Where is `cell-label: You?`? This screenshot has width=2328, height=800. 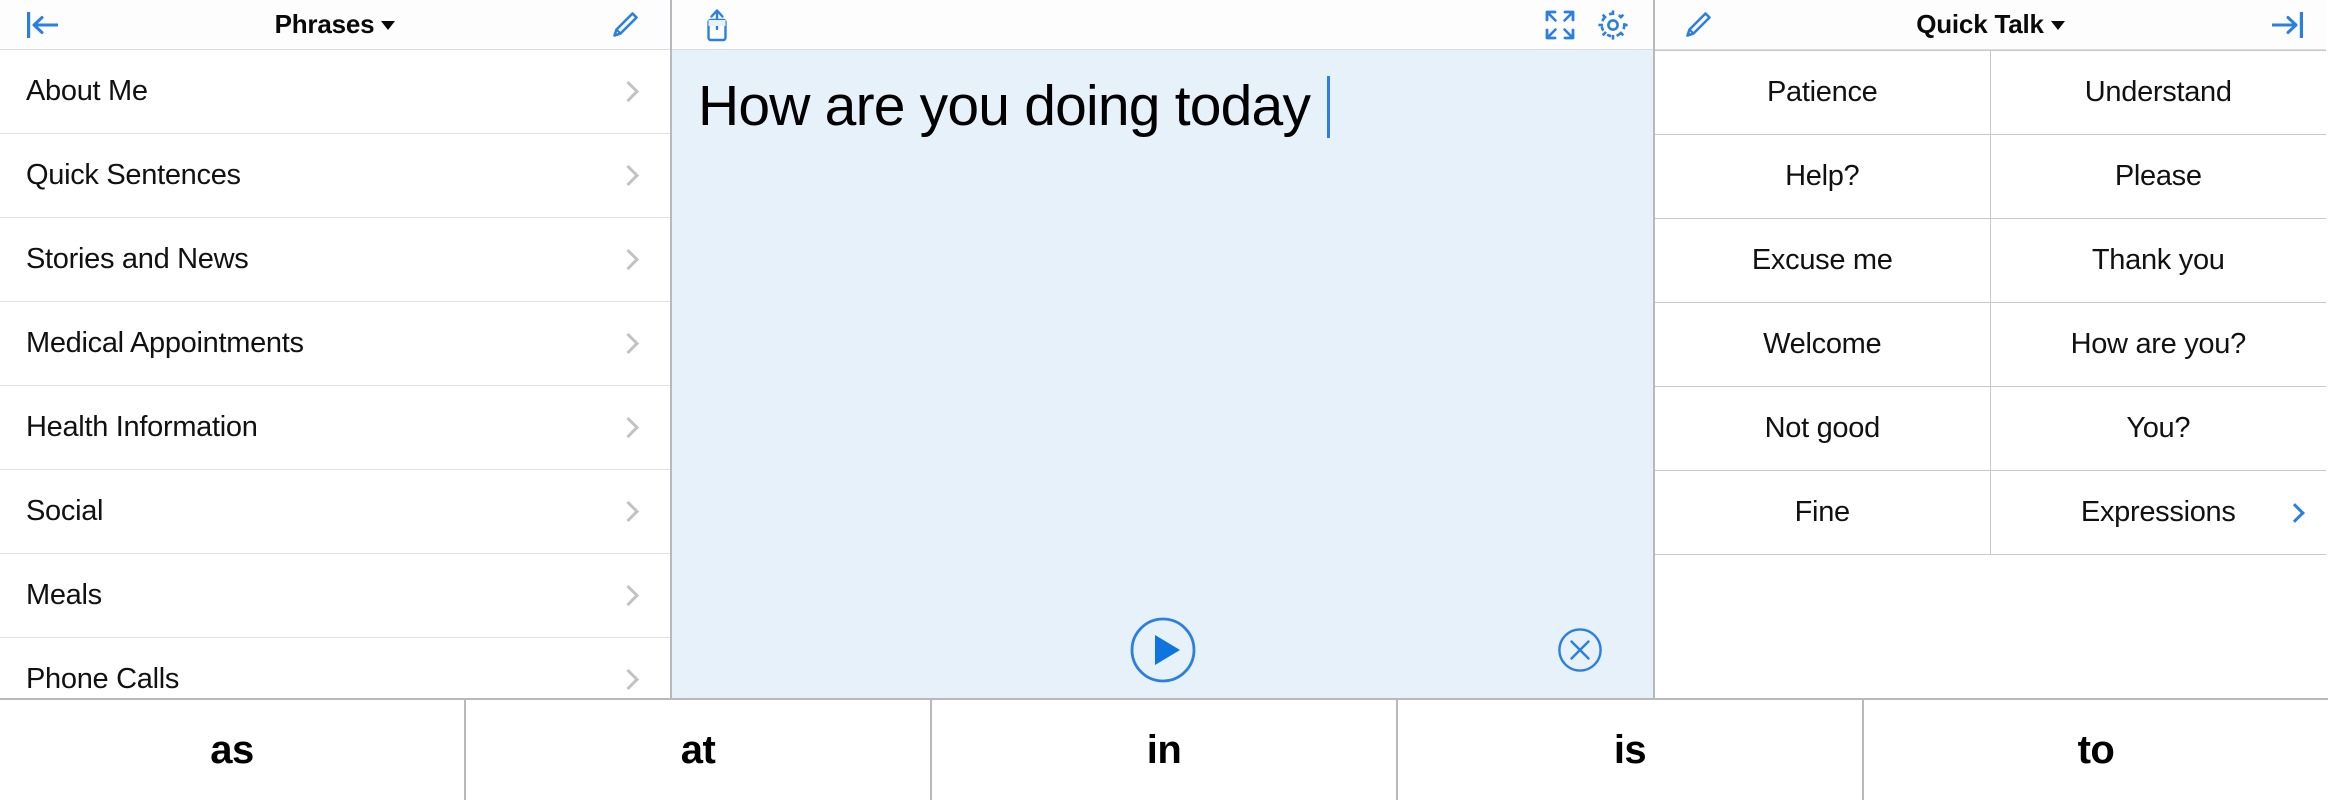
cell-label: You? is located at coordinates (2158, 428).